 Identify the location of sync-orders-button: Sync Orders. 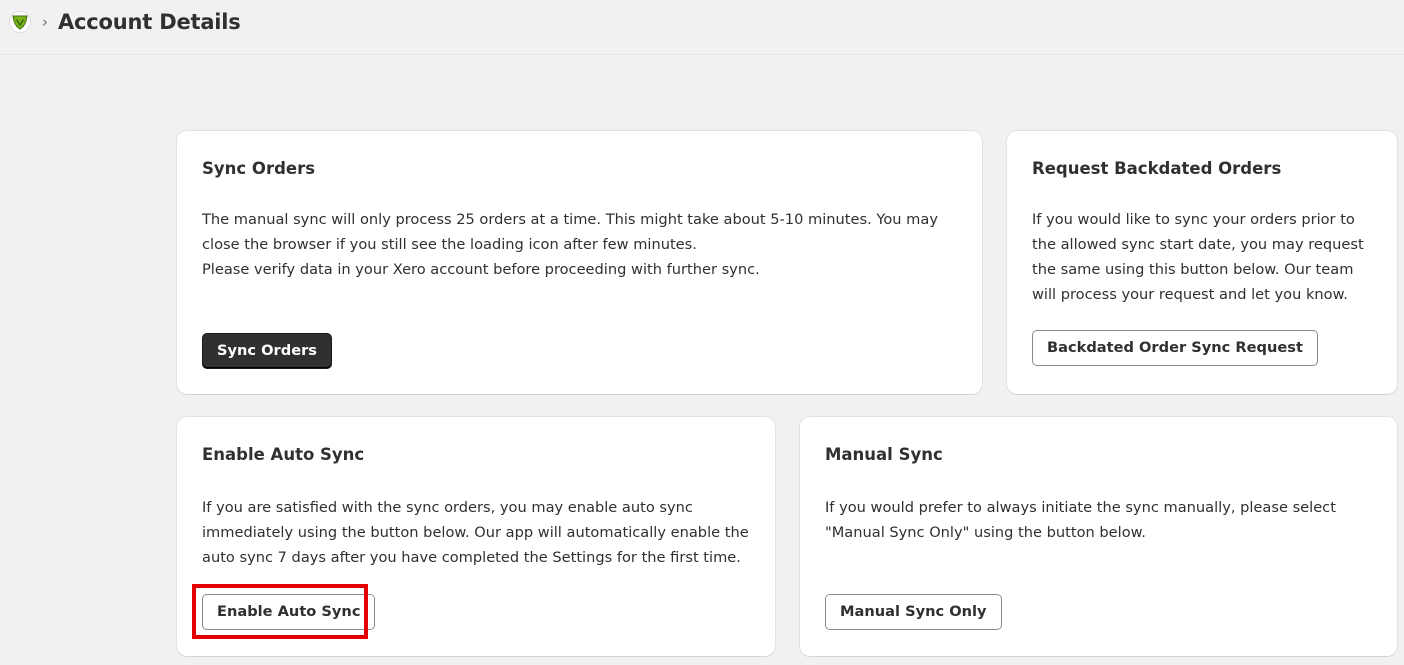
(267, 351).